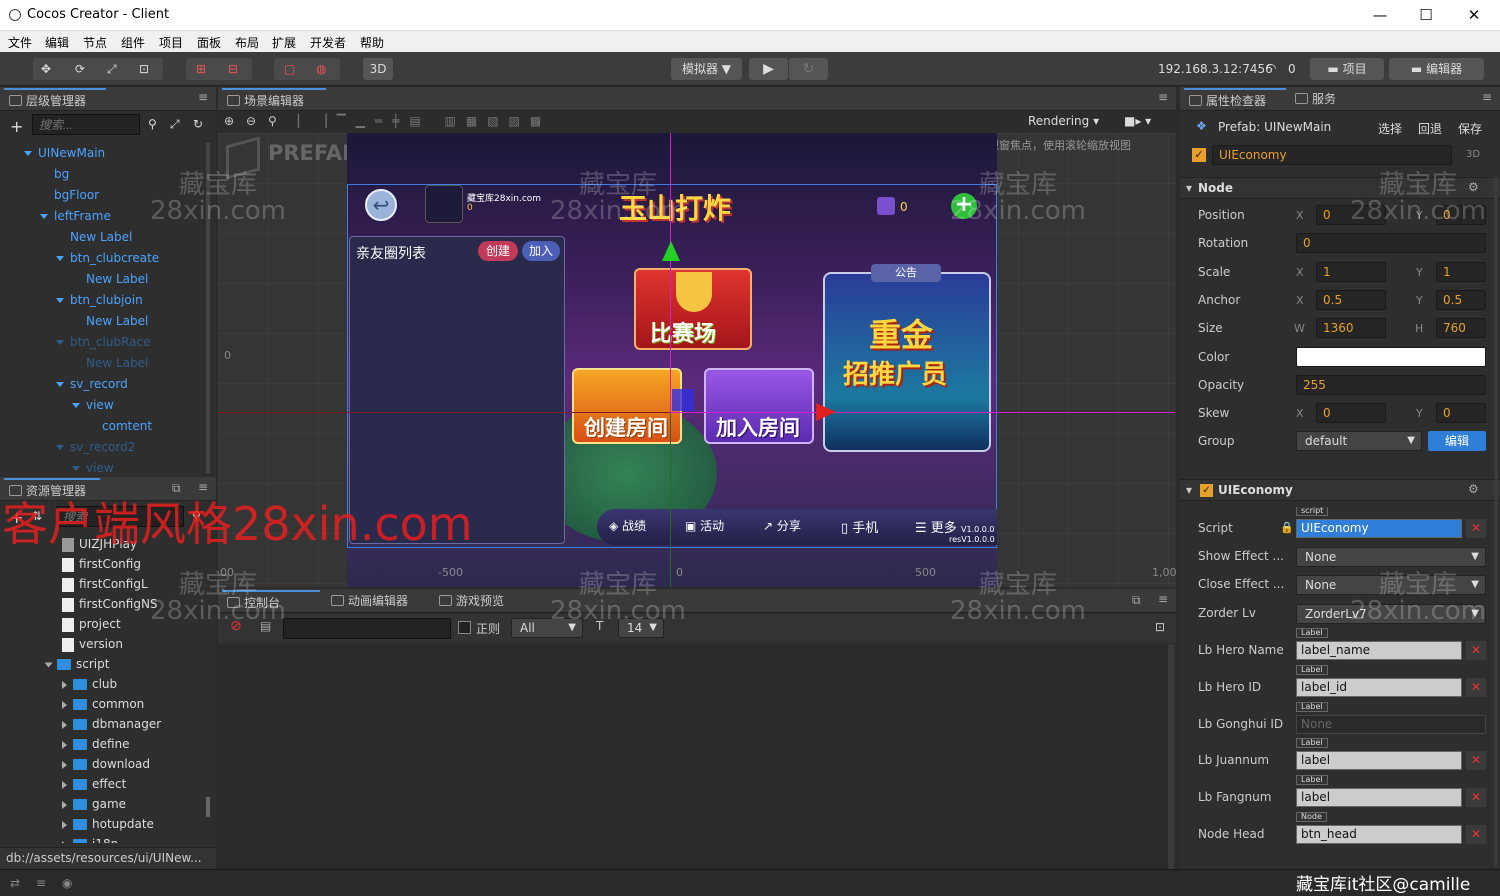 The height and width of the screenshot is (896, 1500). Describe the element at coordinates (103, 704) in the screenshot. I see `asset-item: common` at that location.